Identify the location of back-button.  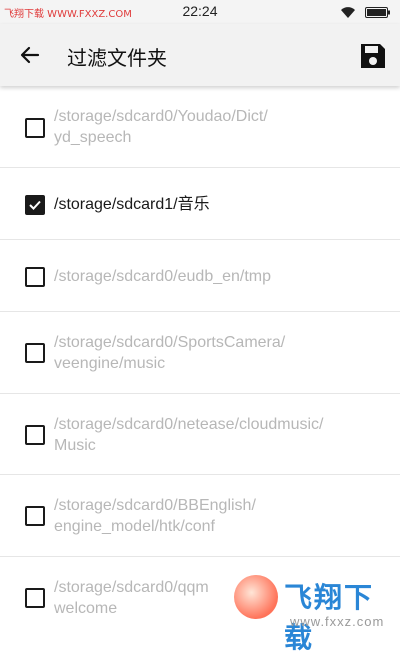
(30, 55).